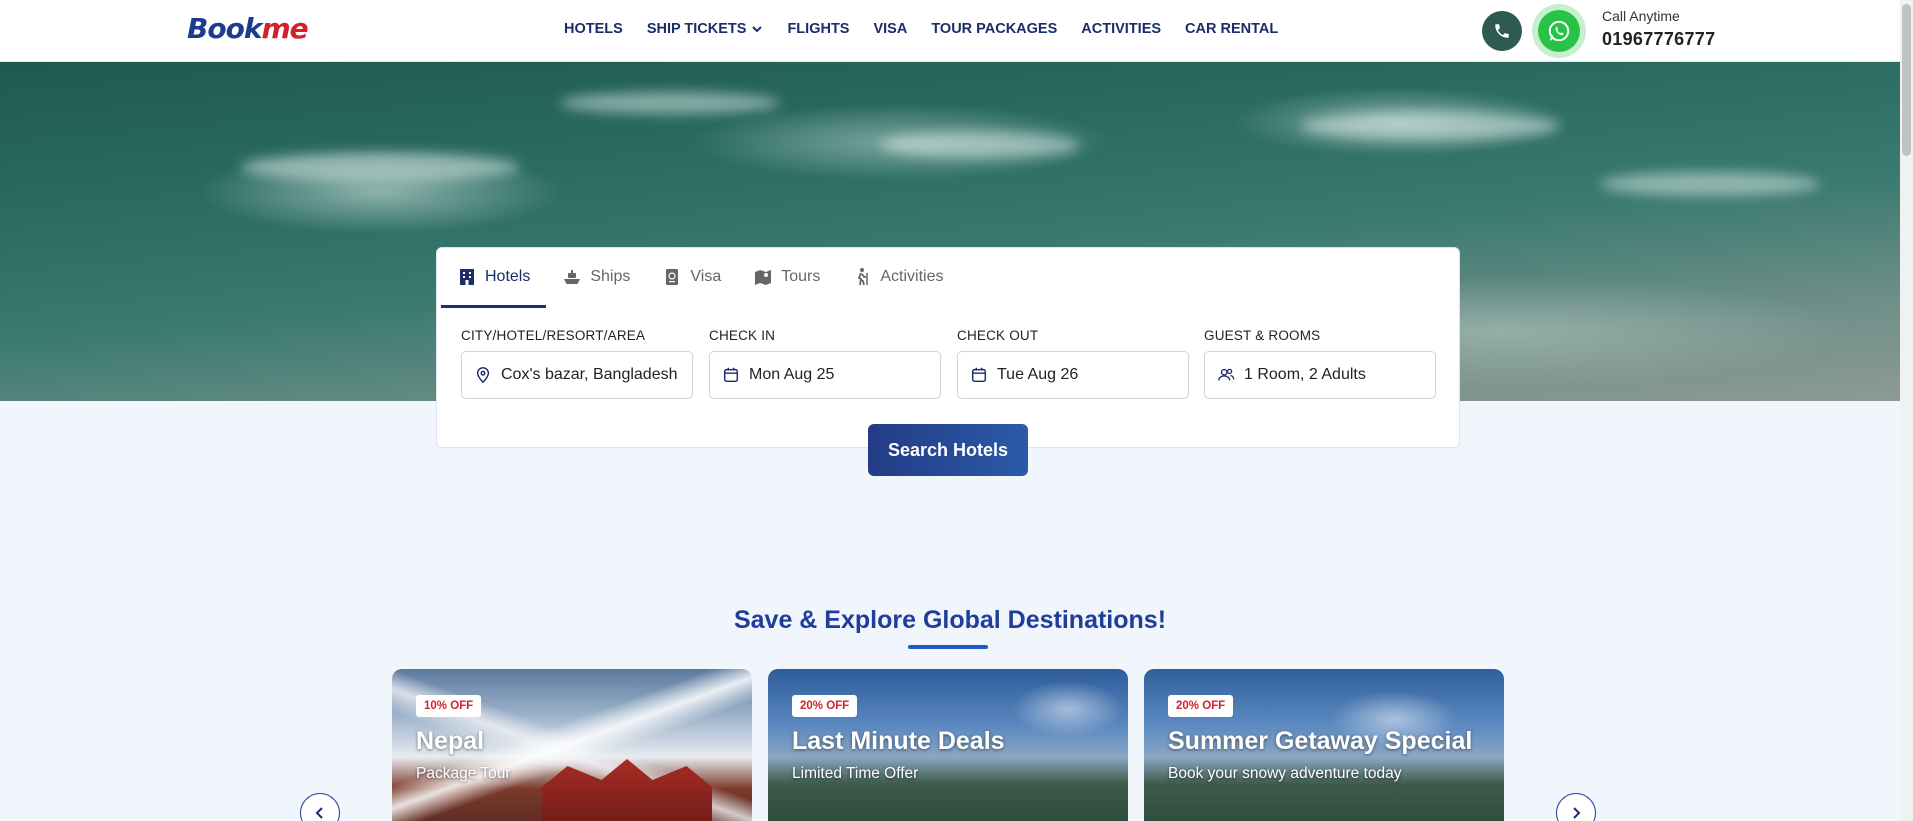 The width and height of the screenshot is (1913, 821). Describe the element at coordinates (1906, 80) in the screenshot. I see `scrollbar-thumb` at that location.